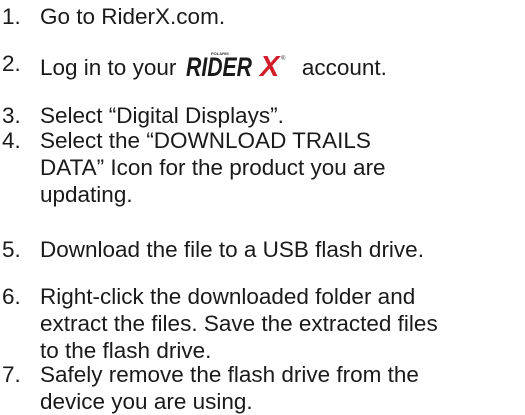 The width and height of the screenshot is (525, 415). Describe the element at coordinates (11, 16) in the screenshot. I see `step-number: 1.` at that location.